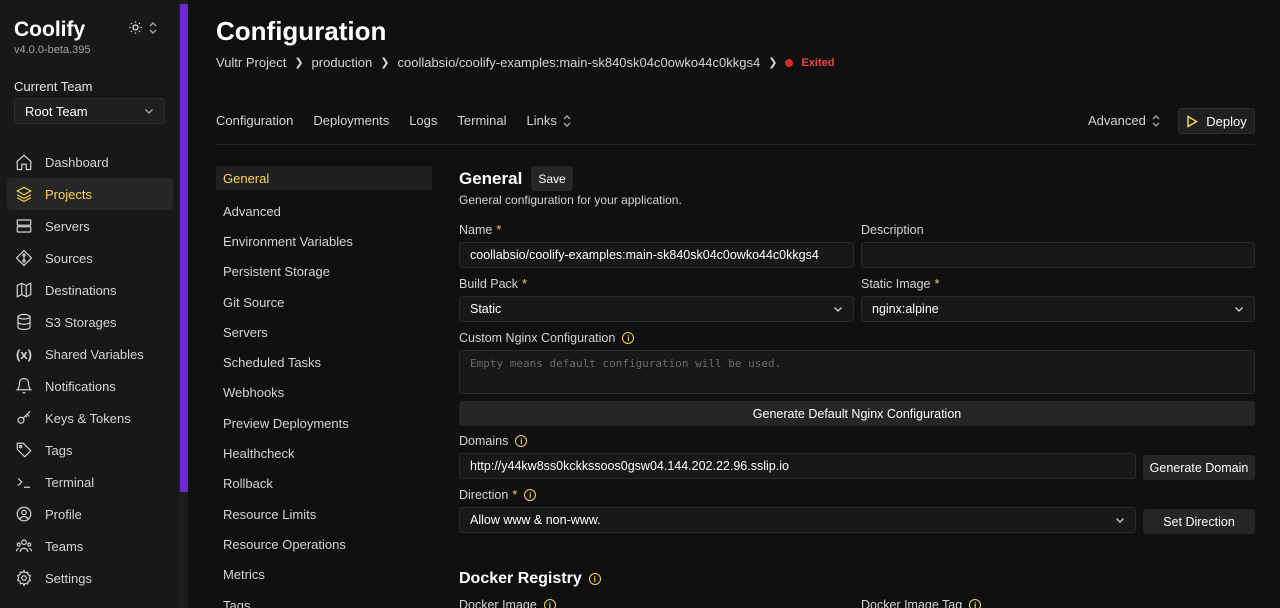 The image size is (1280, 608). Describe the element at coordinates (656, 309) in the screenshot. I see `build-pack-select: Static` at that location.